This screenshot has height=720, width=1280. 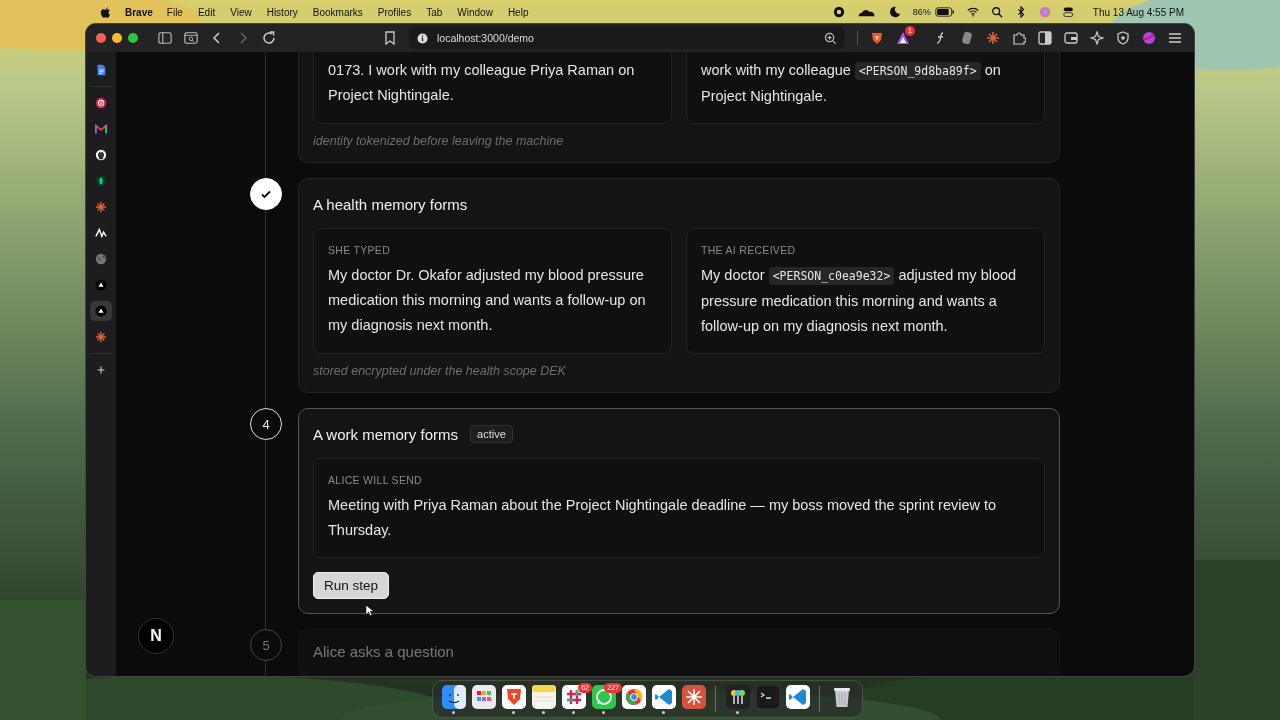 What do you see at coordinates (101, 181) in the screenshot?
I see `leaf-icon` at bounding box center [101, 181].